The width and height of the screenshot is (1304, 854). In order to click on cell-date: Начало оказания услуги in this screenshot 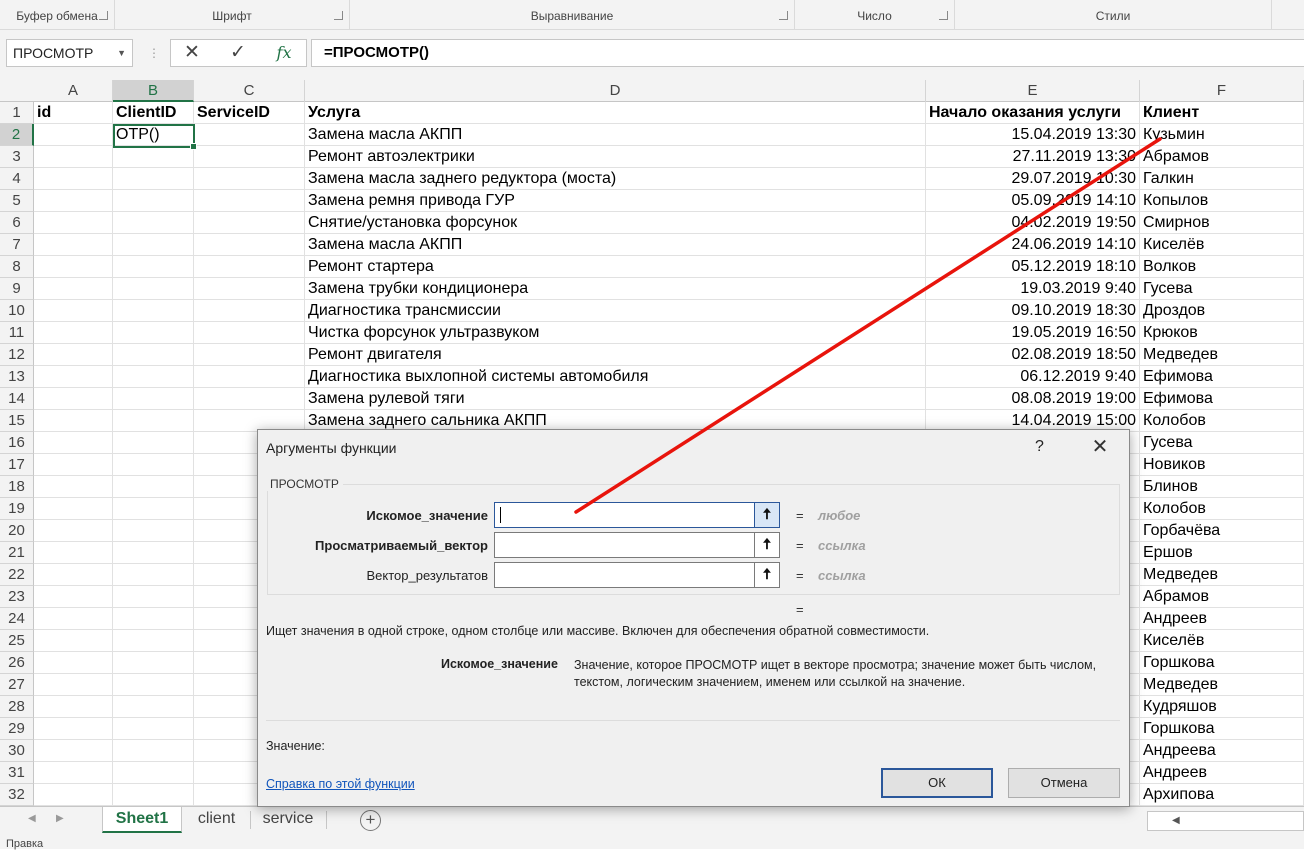, I will do `click(1033, 113)`.